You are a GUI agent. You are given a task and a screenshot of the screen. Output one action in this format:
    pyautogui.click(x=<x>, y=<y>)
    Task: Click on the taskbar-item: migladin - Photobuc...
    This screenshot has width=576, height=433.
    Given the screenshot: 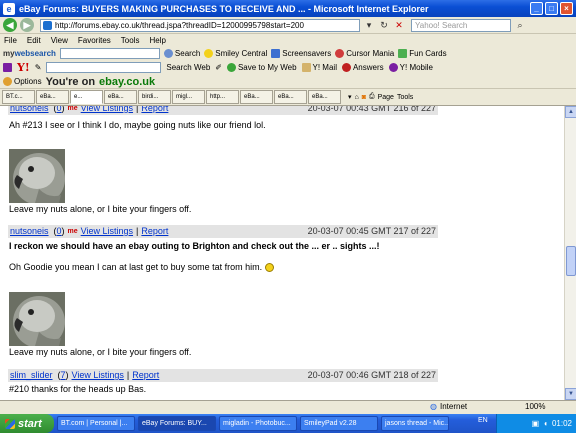 What is the action you would take?
    pyautogui.click(x=258, y=423)
    